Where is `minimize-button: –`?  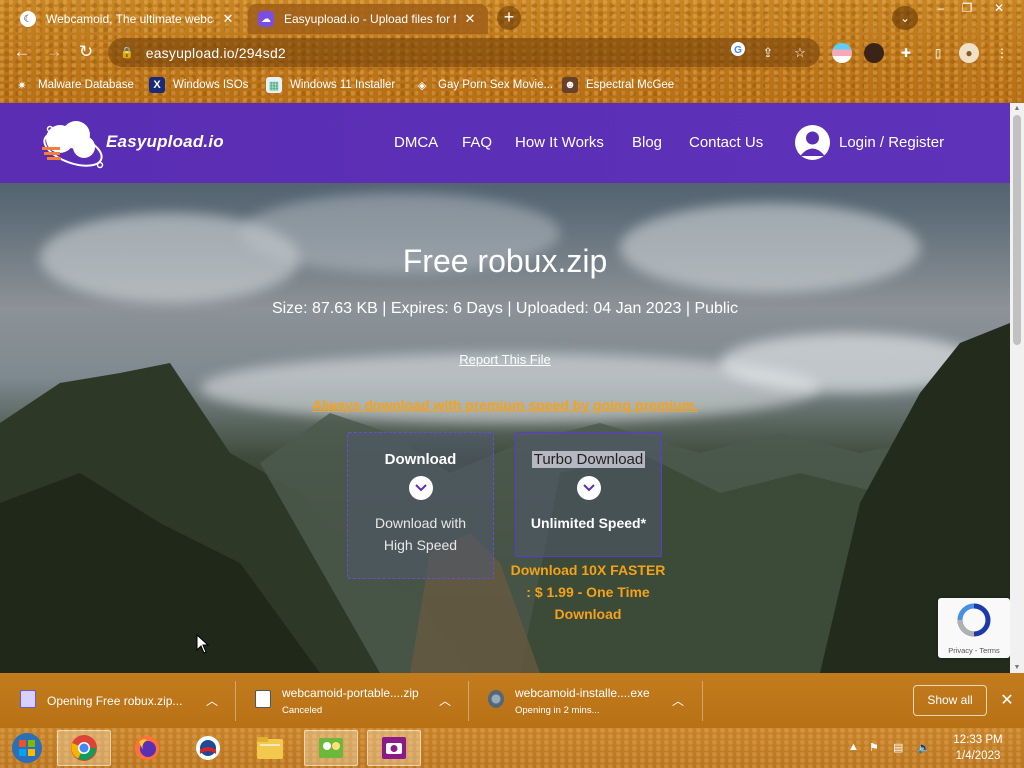 minimize-button: – is located at coordinates (941, 9).